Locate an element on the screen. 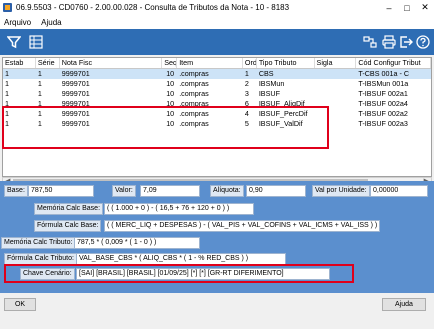  table-row: 1 1 9999701 10 .compras 2 IBSMun T-IBSMun 001a is located at coordinates (217, 84).